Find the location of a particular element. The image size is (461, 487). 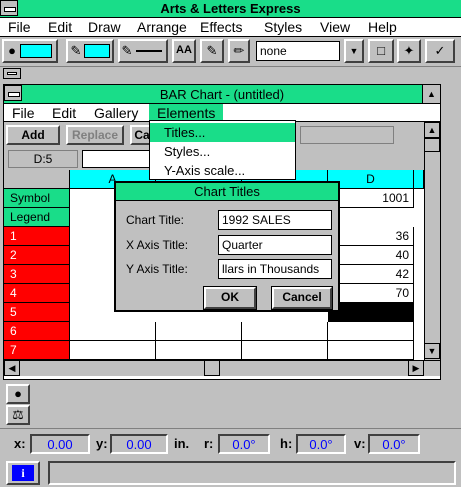

line-weight-button: ✎ is located at coordinates (143, 51).